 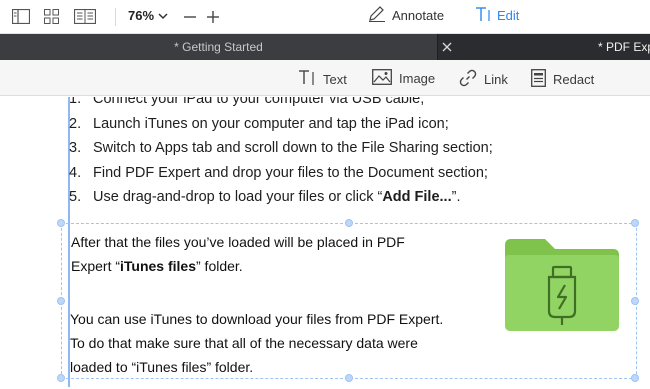 I want to click on image-icon, so click(x=382, y=78).